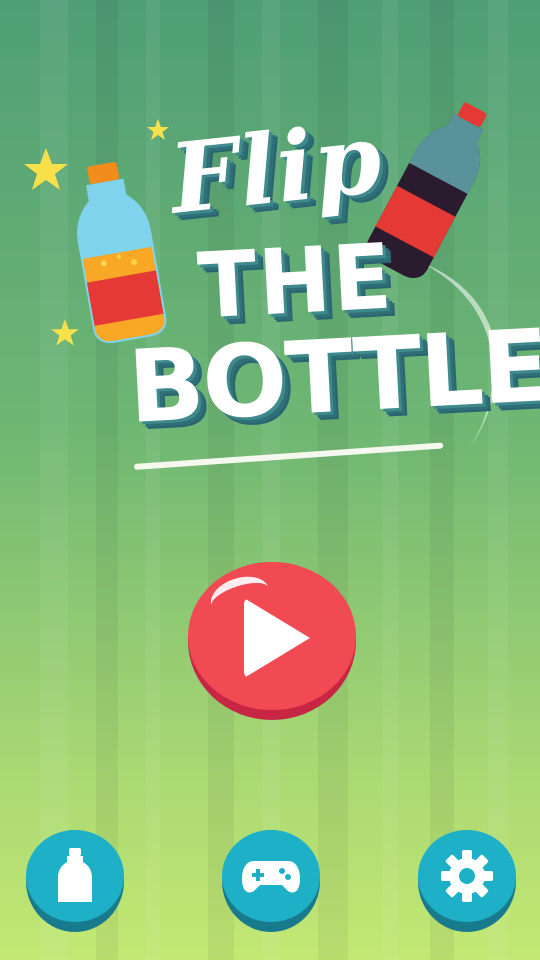  What do you see at coordinates (277, 638) in the screenshot?
I see `play-icon` at bounding box center [277, 638].